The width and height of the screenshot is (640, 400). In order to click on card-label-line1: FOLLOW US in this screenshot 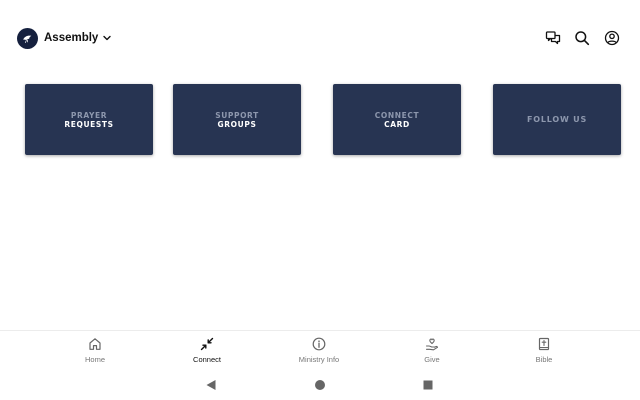, I will do `click(557, 119)`.